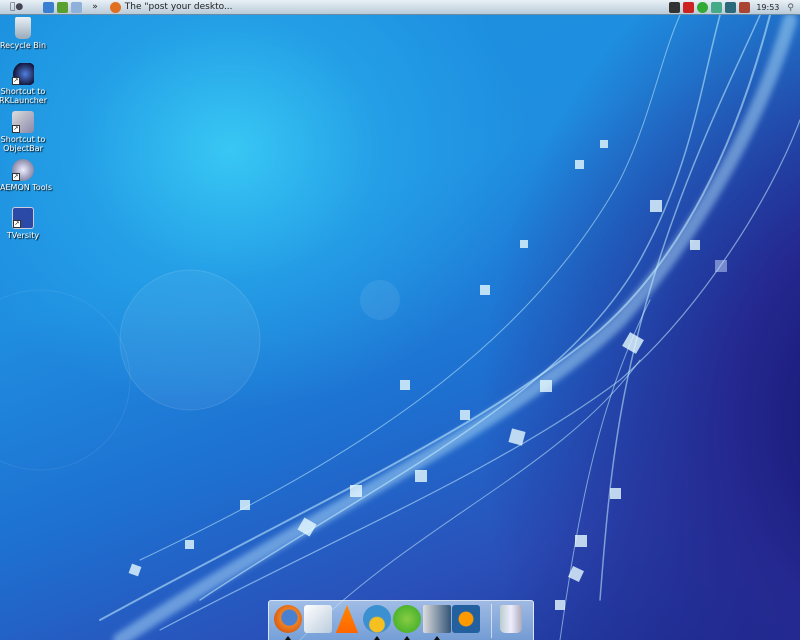 This screenshot has height=640, width=800. What do you see at coordinates (437, 619) in the screenshot?
I see `dock-media-center-icon` at bounding box center [437, 619].